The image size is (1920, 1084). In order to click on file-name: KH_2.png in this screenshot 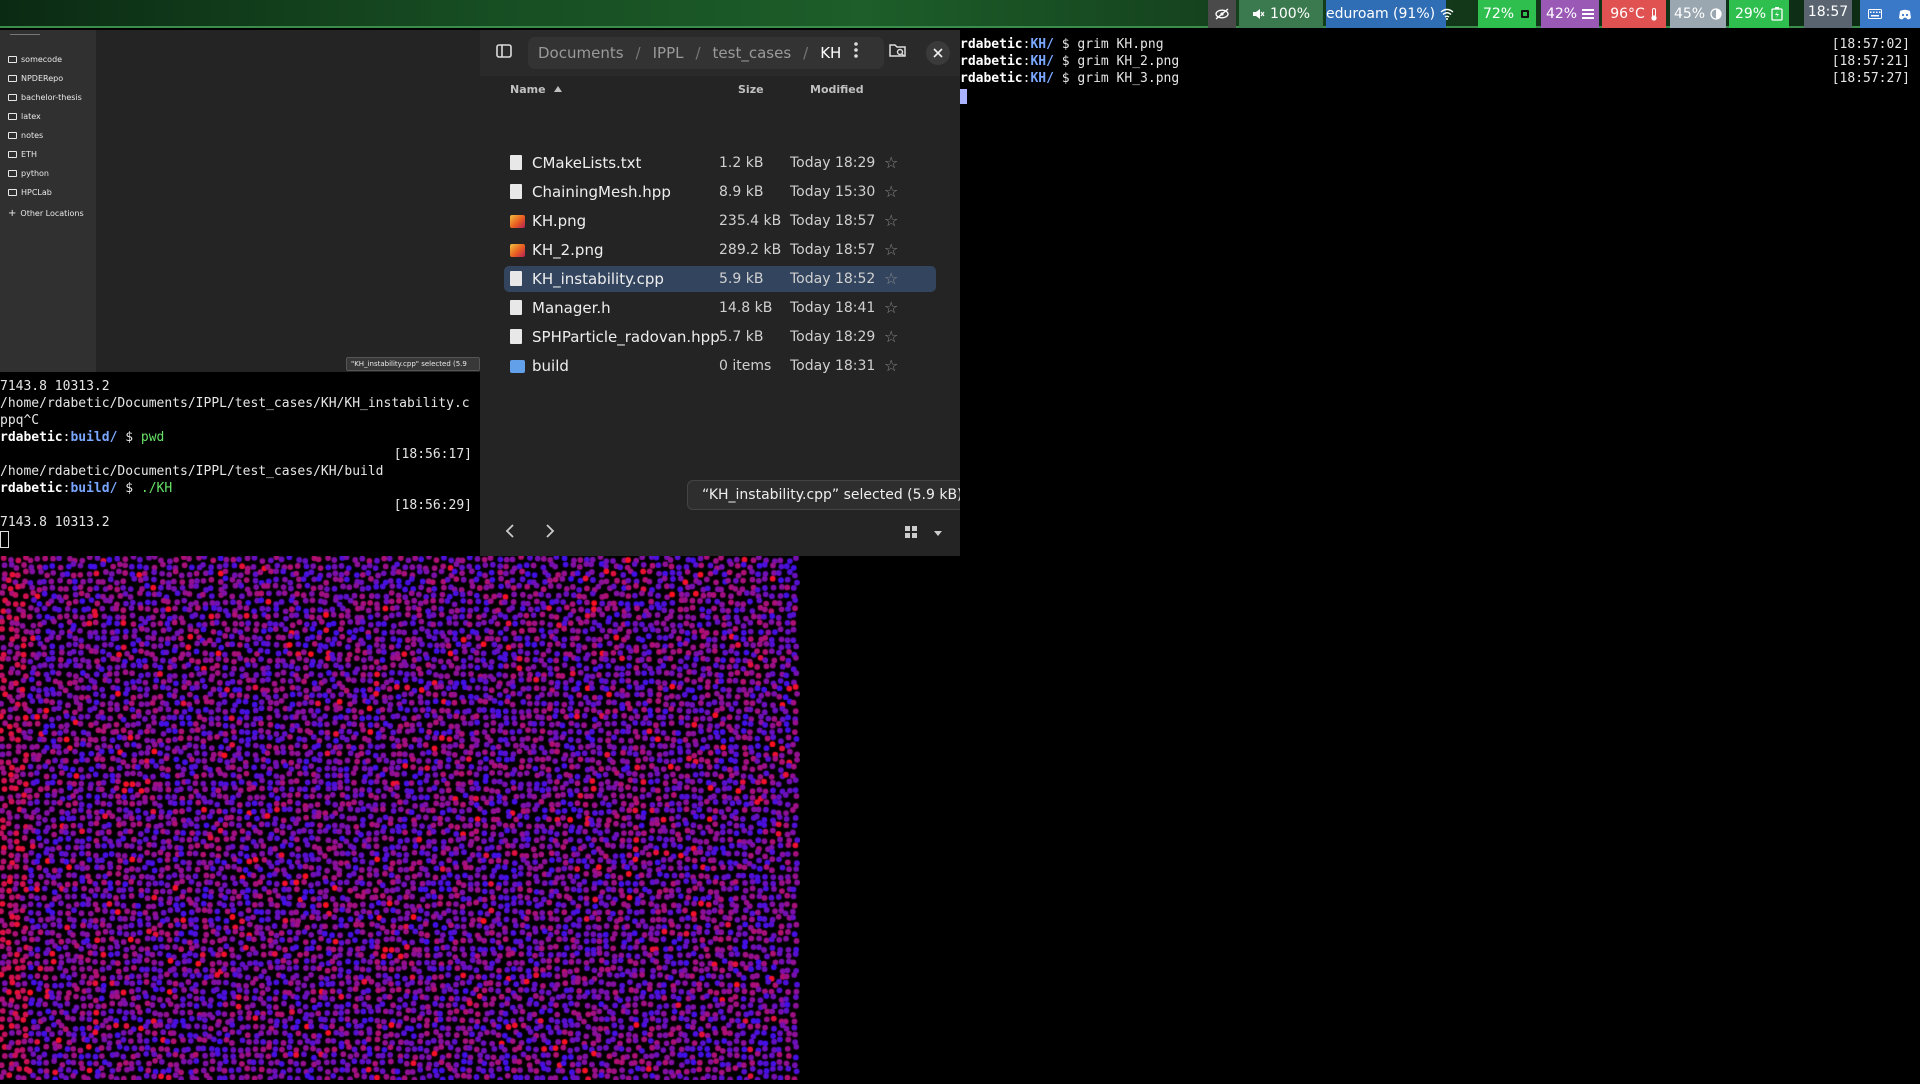, I will do `click(568, 250)`.